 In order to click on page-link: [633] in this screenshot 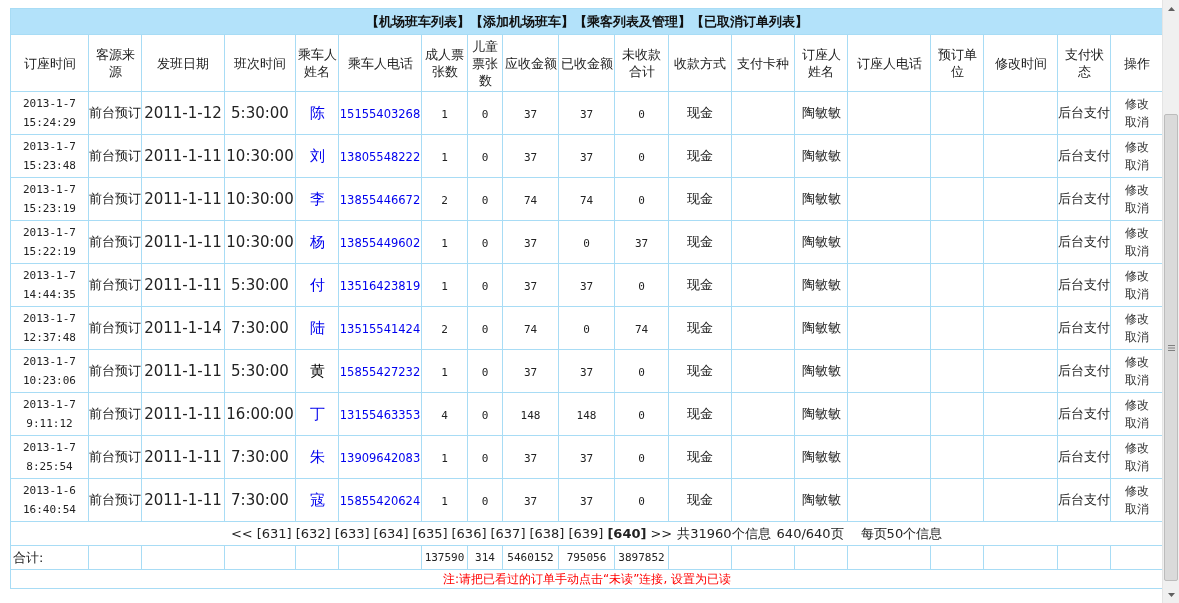, I will do `click(352, 533)`.